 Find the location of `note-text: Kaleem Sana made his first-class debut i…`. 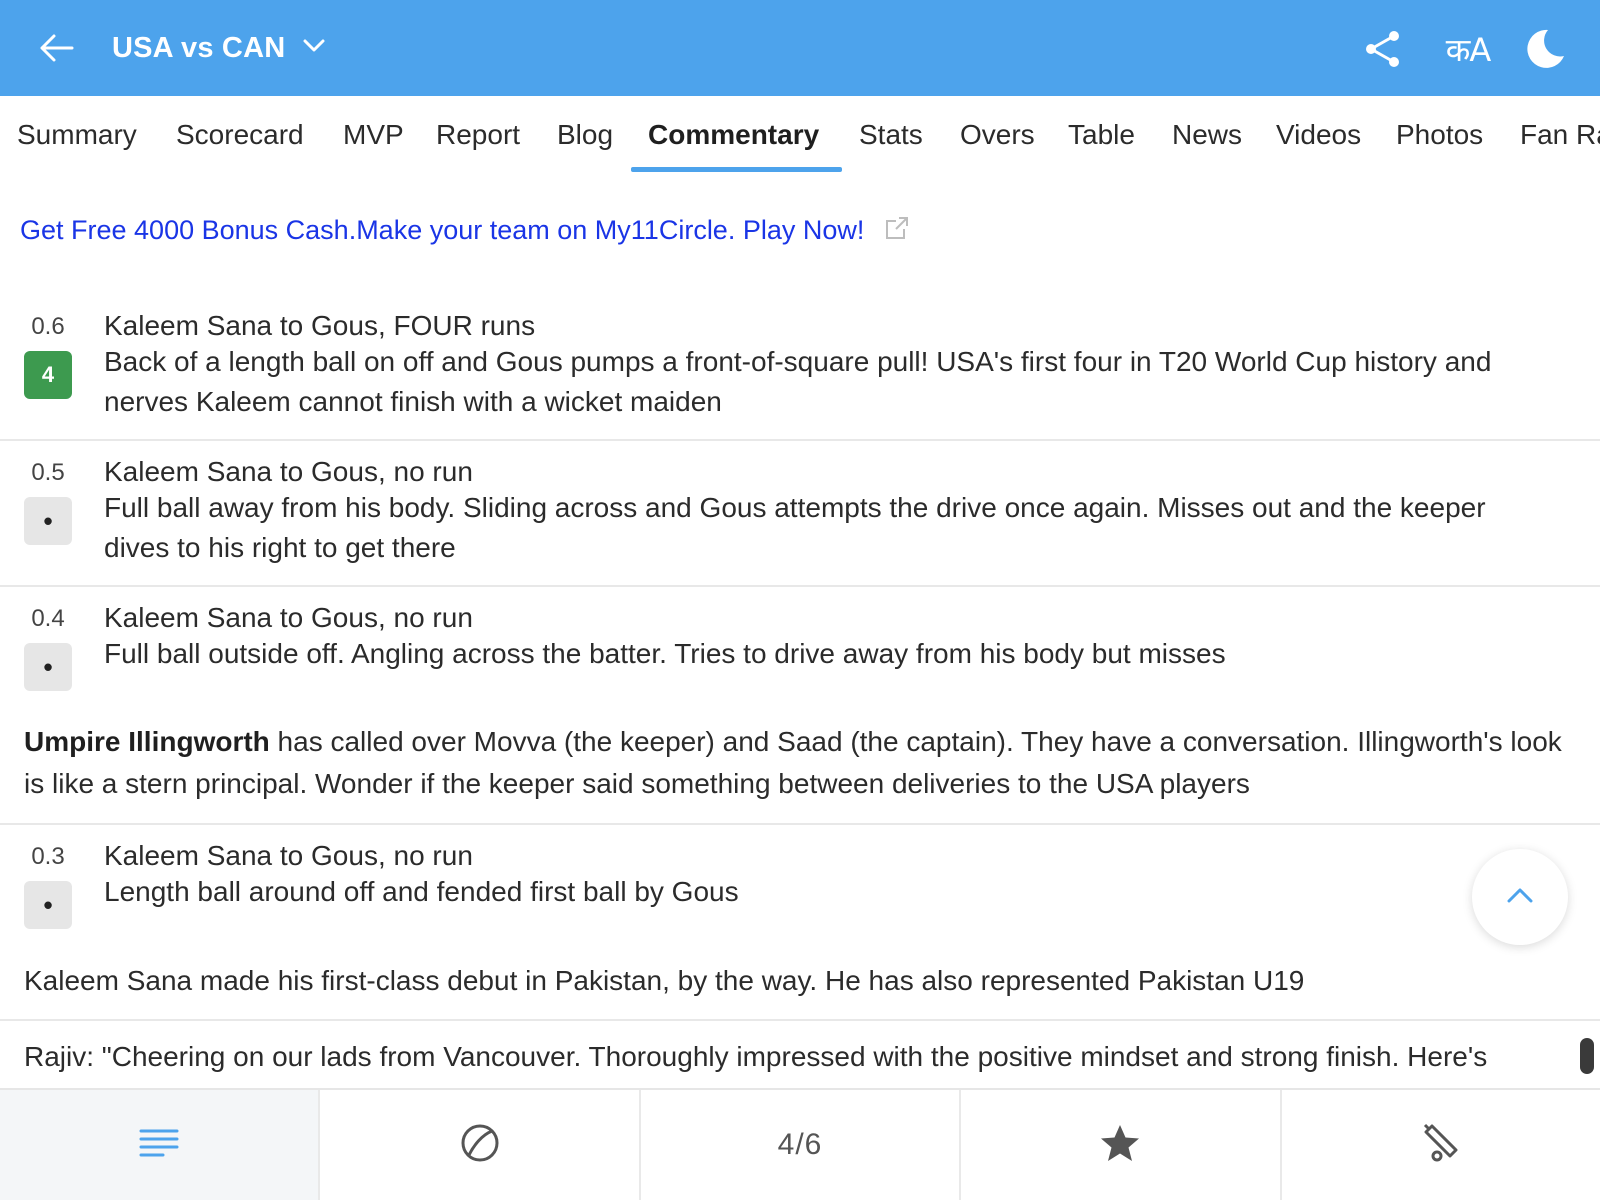

note-text: Kaleem Sana made his first-class debut i… is located at coordinates (664, 980).